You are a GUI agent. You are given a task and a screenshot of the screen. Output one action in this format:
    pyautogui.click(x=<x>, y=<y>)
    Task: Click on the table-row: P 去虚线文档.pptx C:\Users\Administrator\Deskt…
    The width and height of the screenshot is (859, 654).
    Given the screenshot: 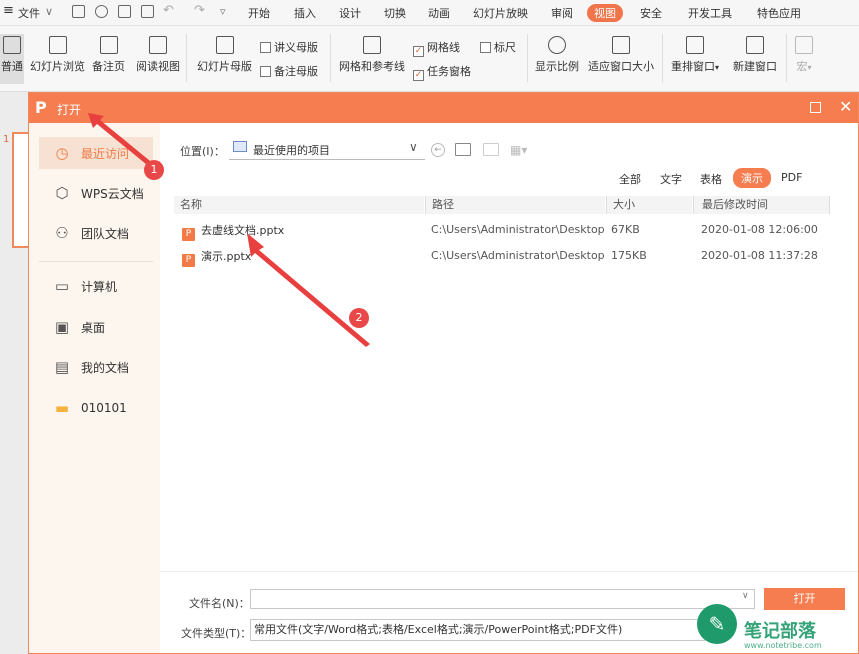 What is the action you would take?
    pyautogui.click(x=504, y=229)
    